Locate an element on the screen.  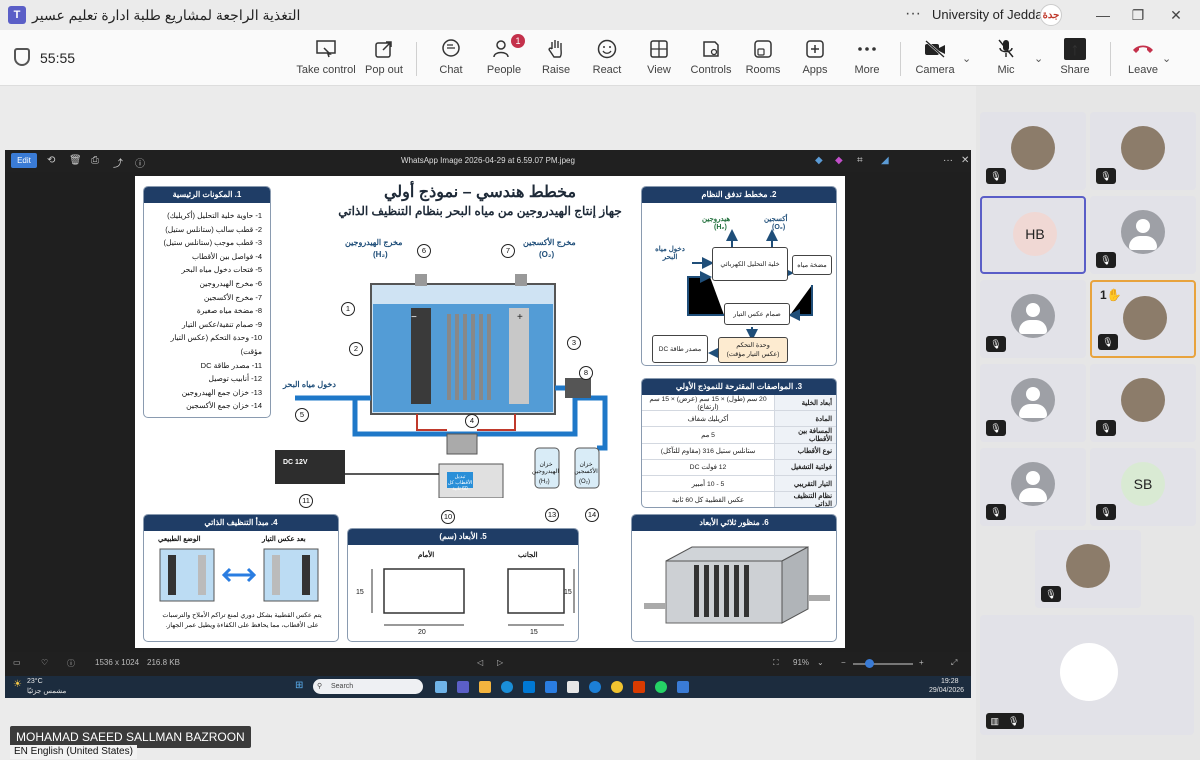
whatsapp-icon is located at coordinates (661, 687).